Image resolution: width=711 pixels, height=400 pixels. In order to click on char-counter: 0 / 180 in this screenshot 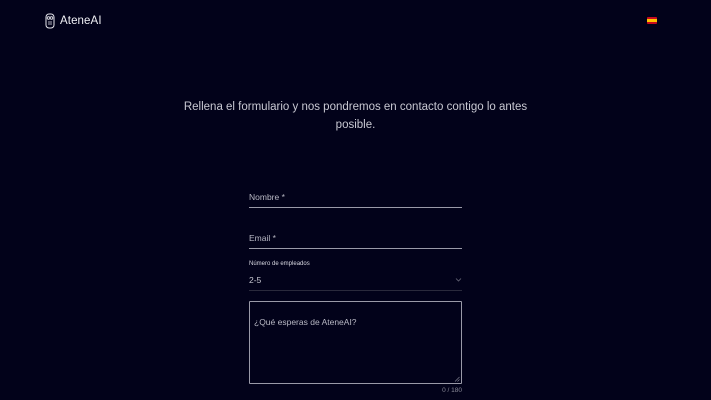, I will do `click(452, 390)`.